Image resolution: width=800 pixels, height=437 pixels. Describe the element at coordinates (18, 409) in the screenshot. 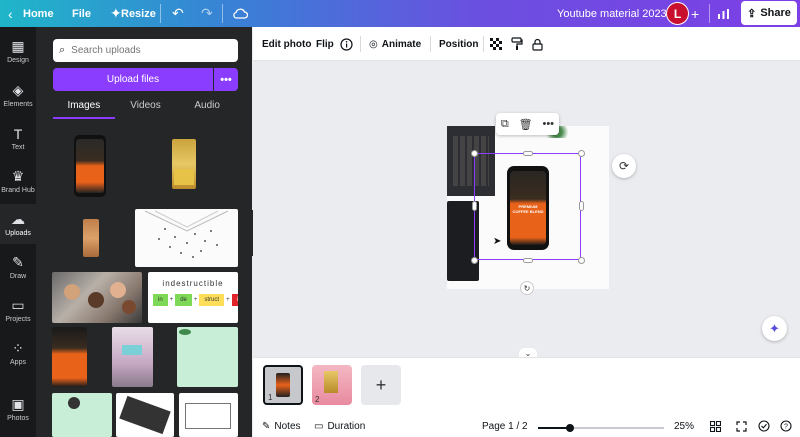

I see `rail-item-photos: ▣ Photos` at that location.